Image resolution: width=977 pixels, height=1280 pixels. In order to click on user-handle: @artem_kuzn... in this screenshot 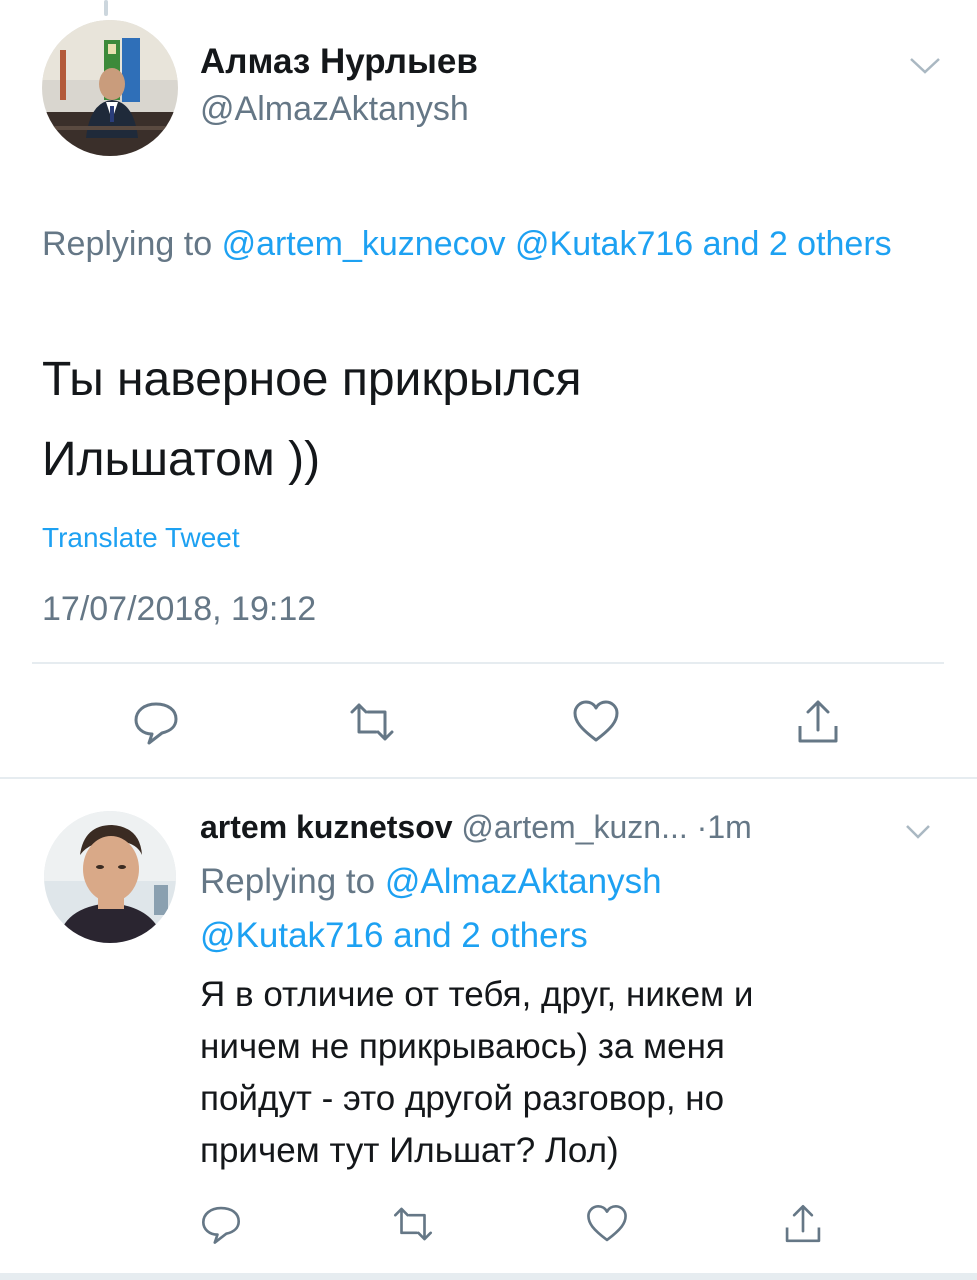, I will do `click(574, 827)`.